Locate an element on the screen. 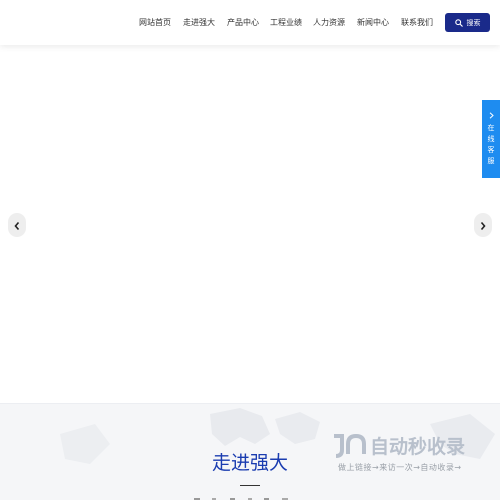 Image resolution: width=500 pixels, height=500 pixels. service-label: 在 线 客 服 is located at coordinates (491, 145).